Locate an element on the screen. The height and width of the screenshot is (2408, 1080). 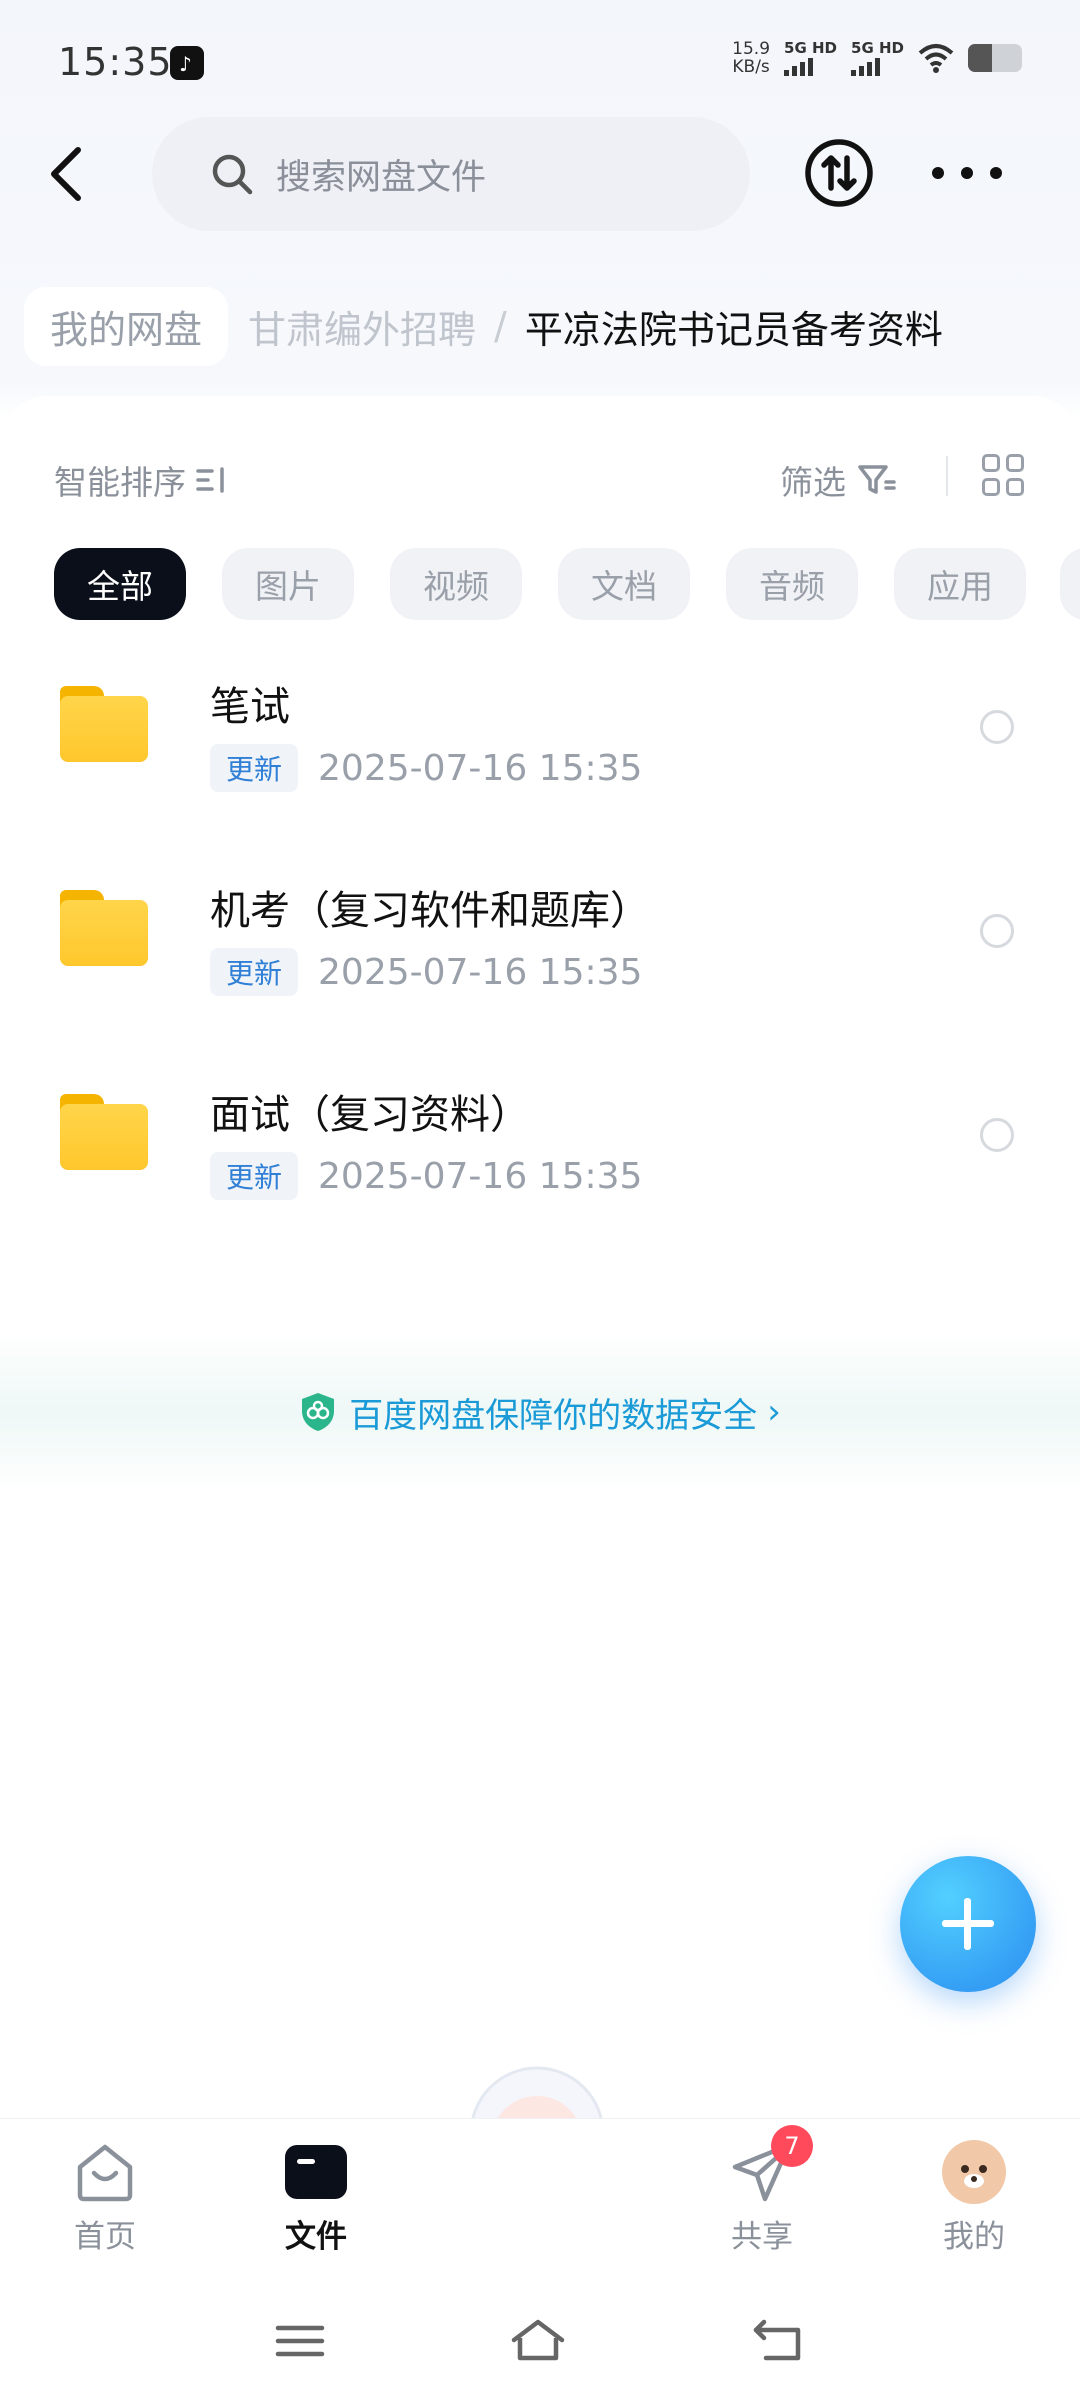
transfer-button is located at coordinates (839, 173).